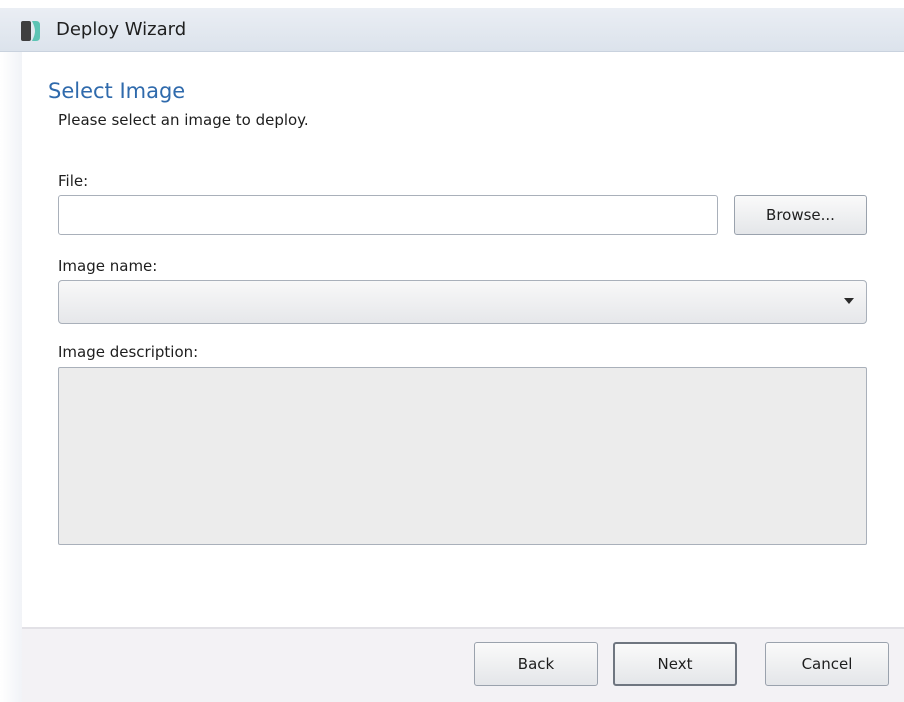 The width and height of the screenshot is (904, 702). What do you see at coordinates (849, 301) in the screenshot?
I see `chevron-down-icon` at bounding box center [849, 301].